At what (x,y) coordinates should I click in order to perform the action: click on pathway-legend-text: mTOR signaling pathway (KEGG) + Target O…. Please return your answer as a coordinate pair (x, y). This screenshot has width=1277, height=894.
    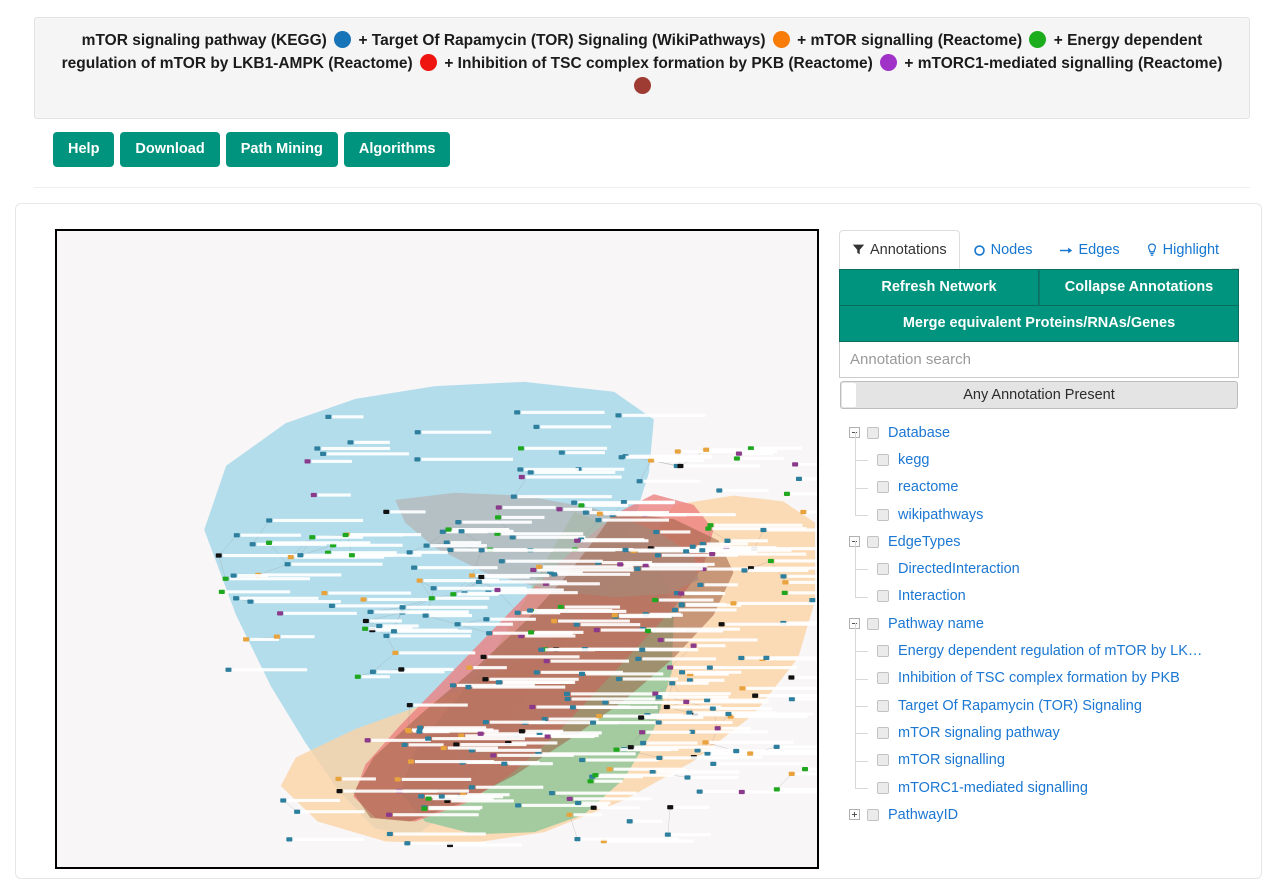
    Looking at the image, I should click on (642, 58).